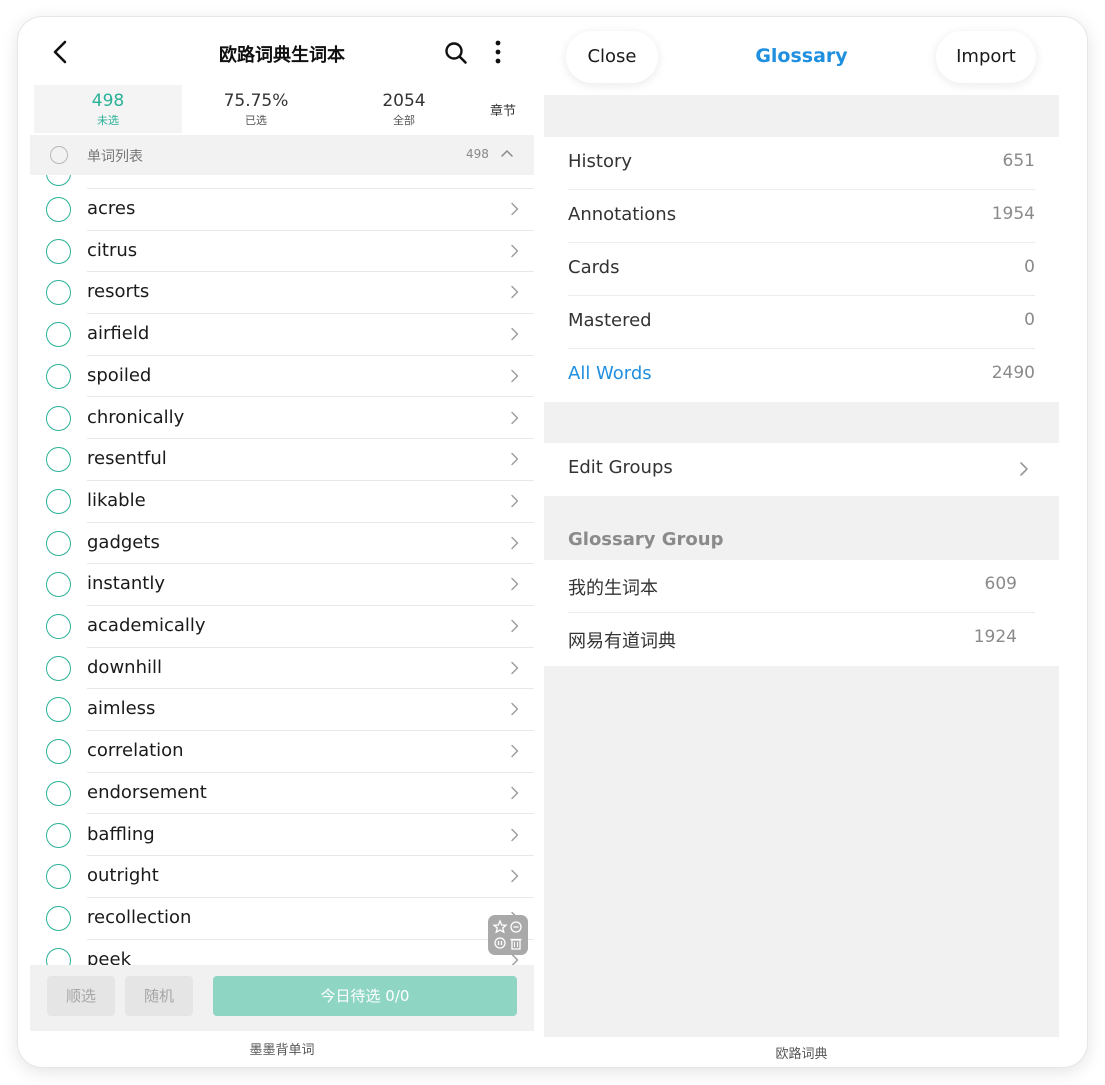  Describe the element at coordinates (995, 637) in the screenshot. I see `row-count: 1924` at that location.